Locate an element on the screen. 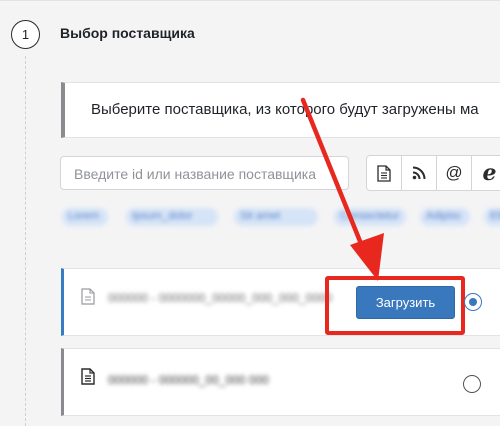  document-icon is located at coordinates (384, 173).